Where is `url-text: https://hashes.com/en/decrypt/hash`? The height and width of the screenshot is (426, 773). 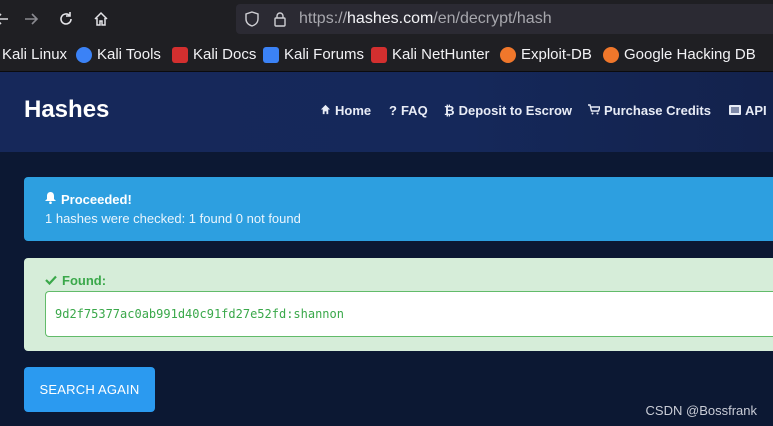 url-text: https://hashes.com/en/decrypt/hash is located at coordinates (425, 19).